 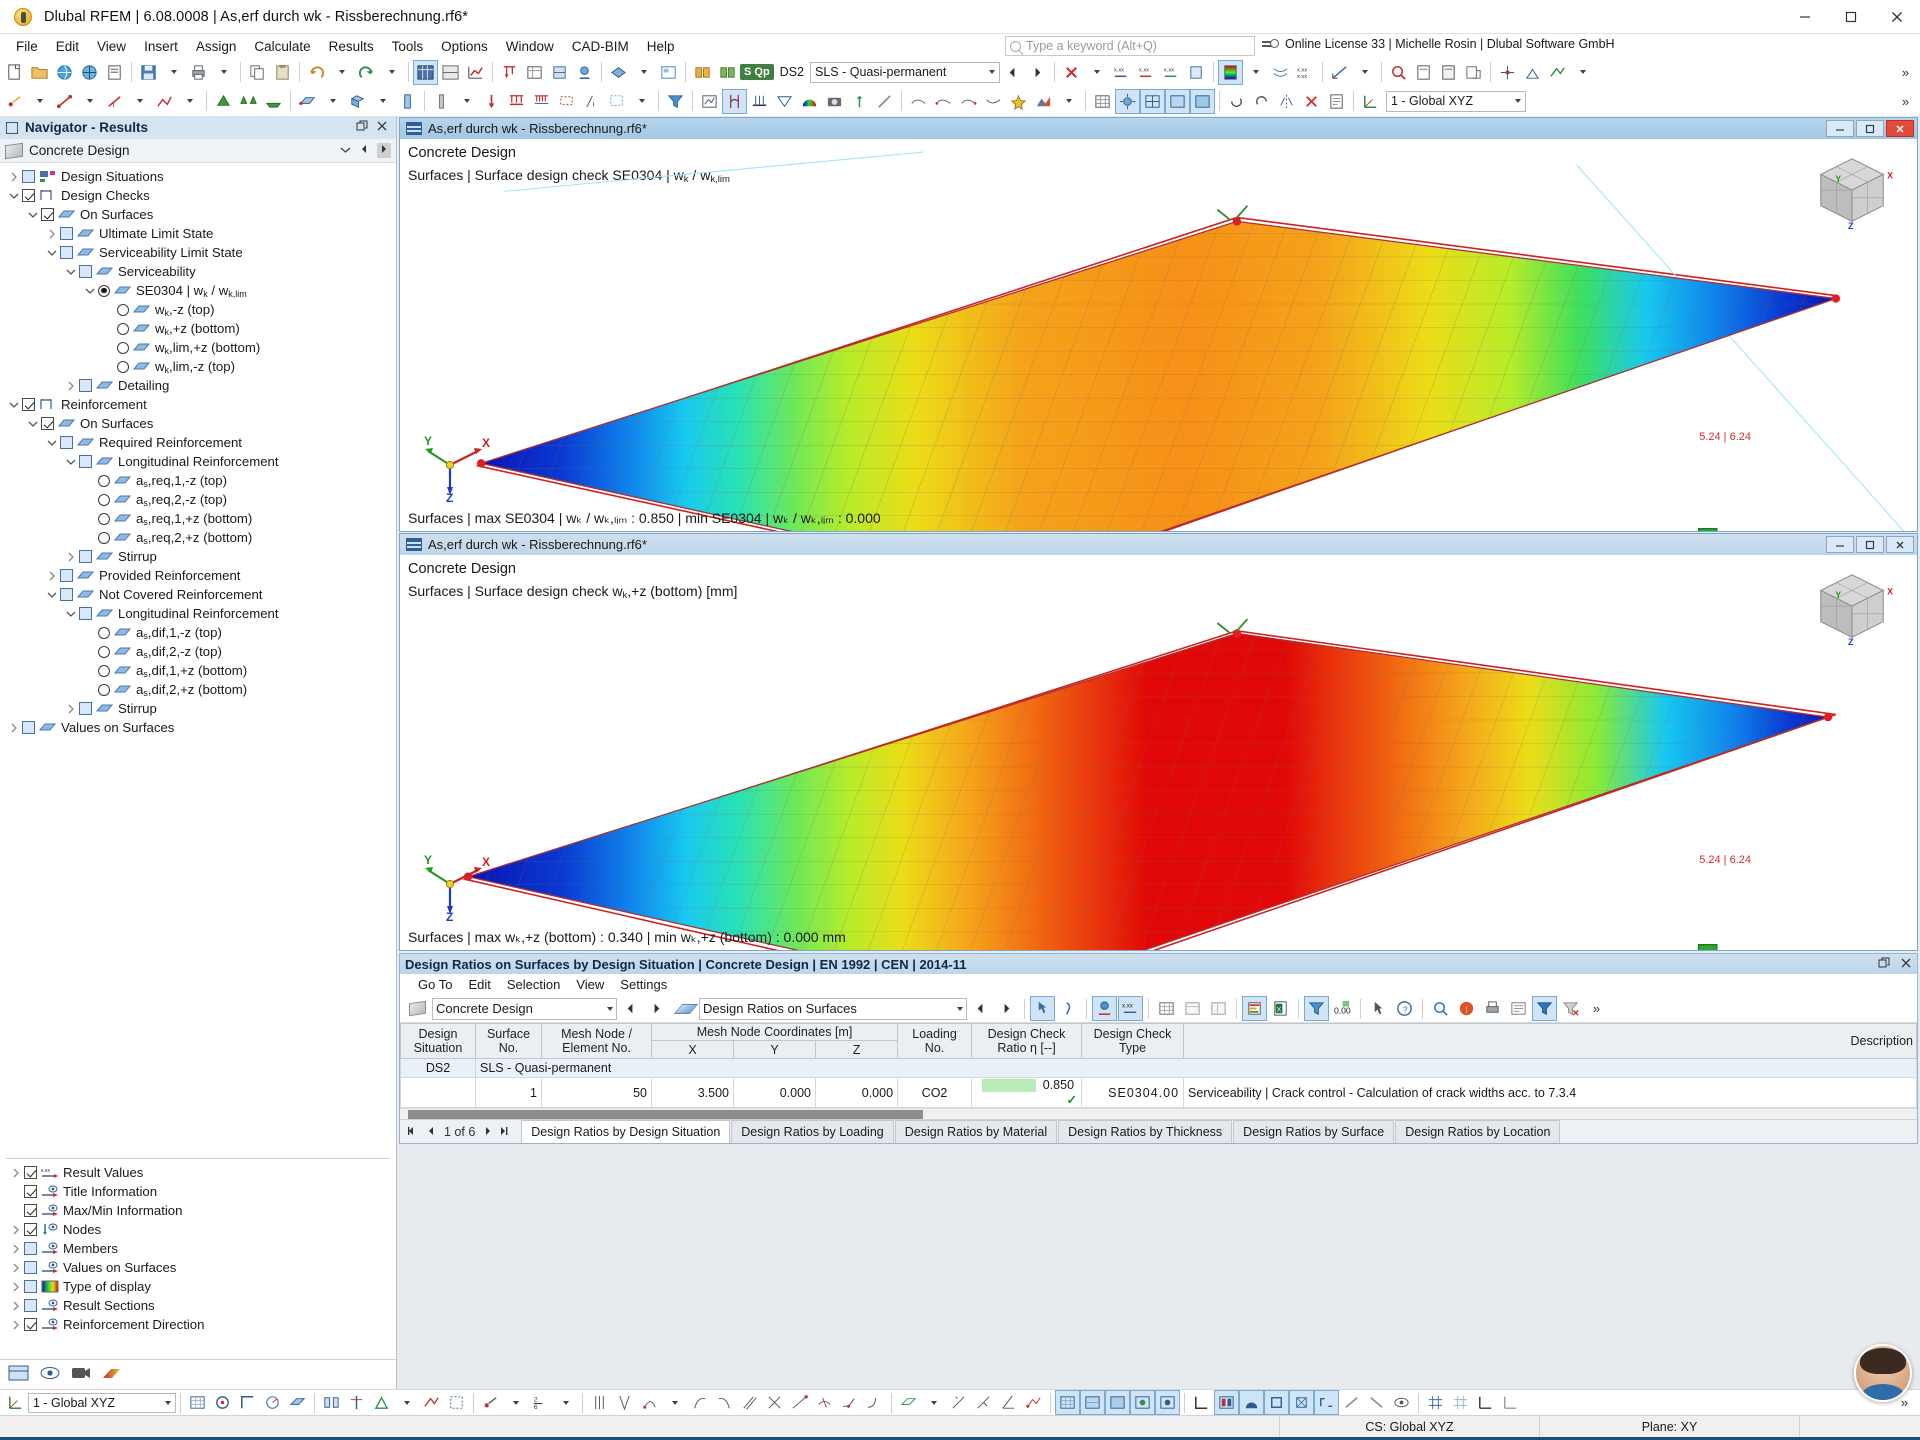 I want to click on tree-item: wk,+z (bottom), so click(x=198, y=328).